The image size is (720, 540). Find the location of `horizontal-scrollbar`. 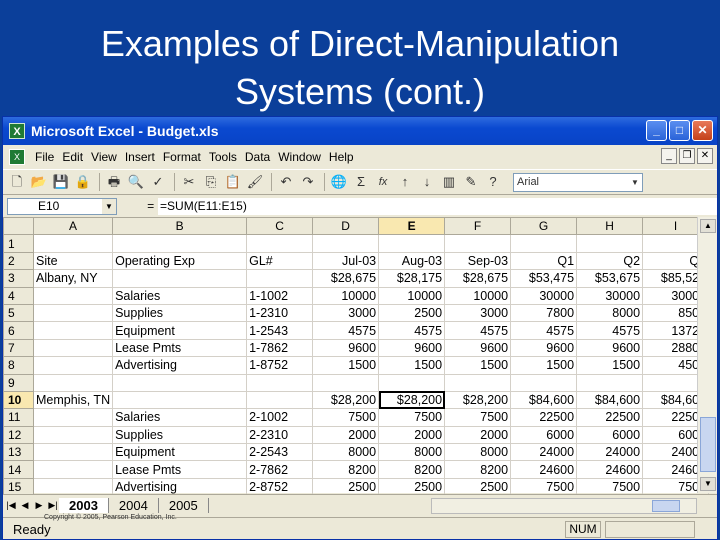

horizontal-scrollbar is located at coordinates (564, 506).